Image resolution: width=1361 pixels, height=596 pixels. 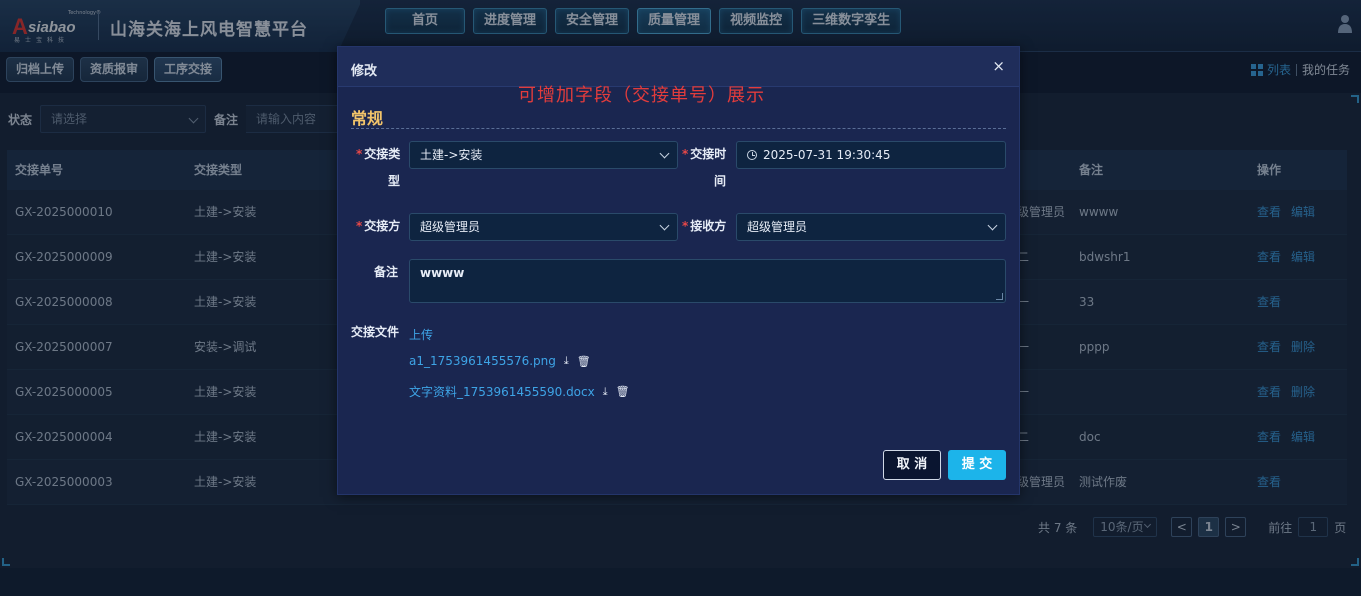 I want to click on from-party-value: 超级管理员, so click(x=450, y=227).